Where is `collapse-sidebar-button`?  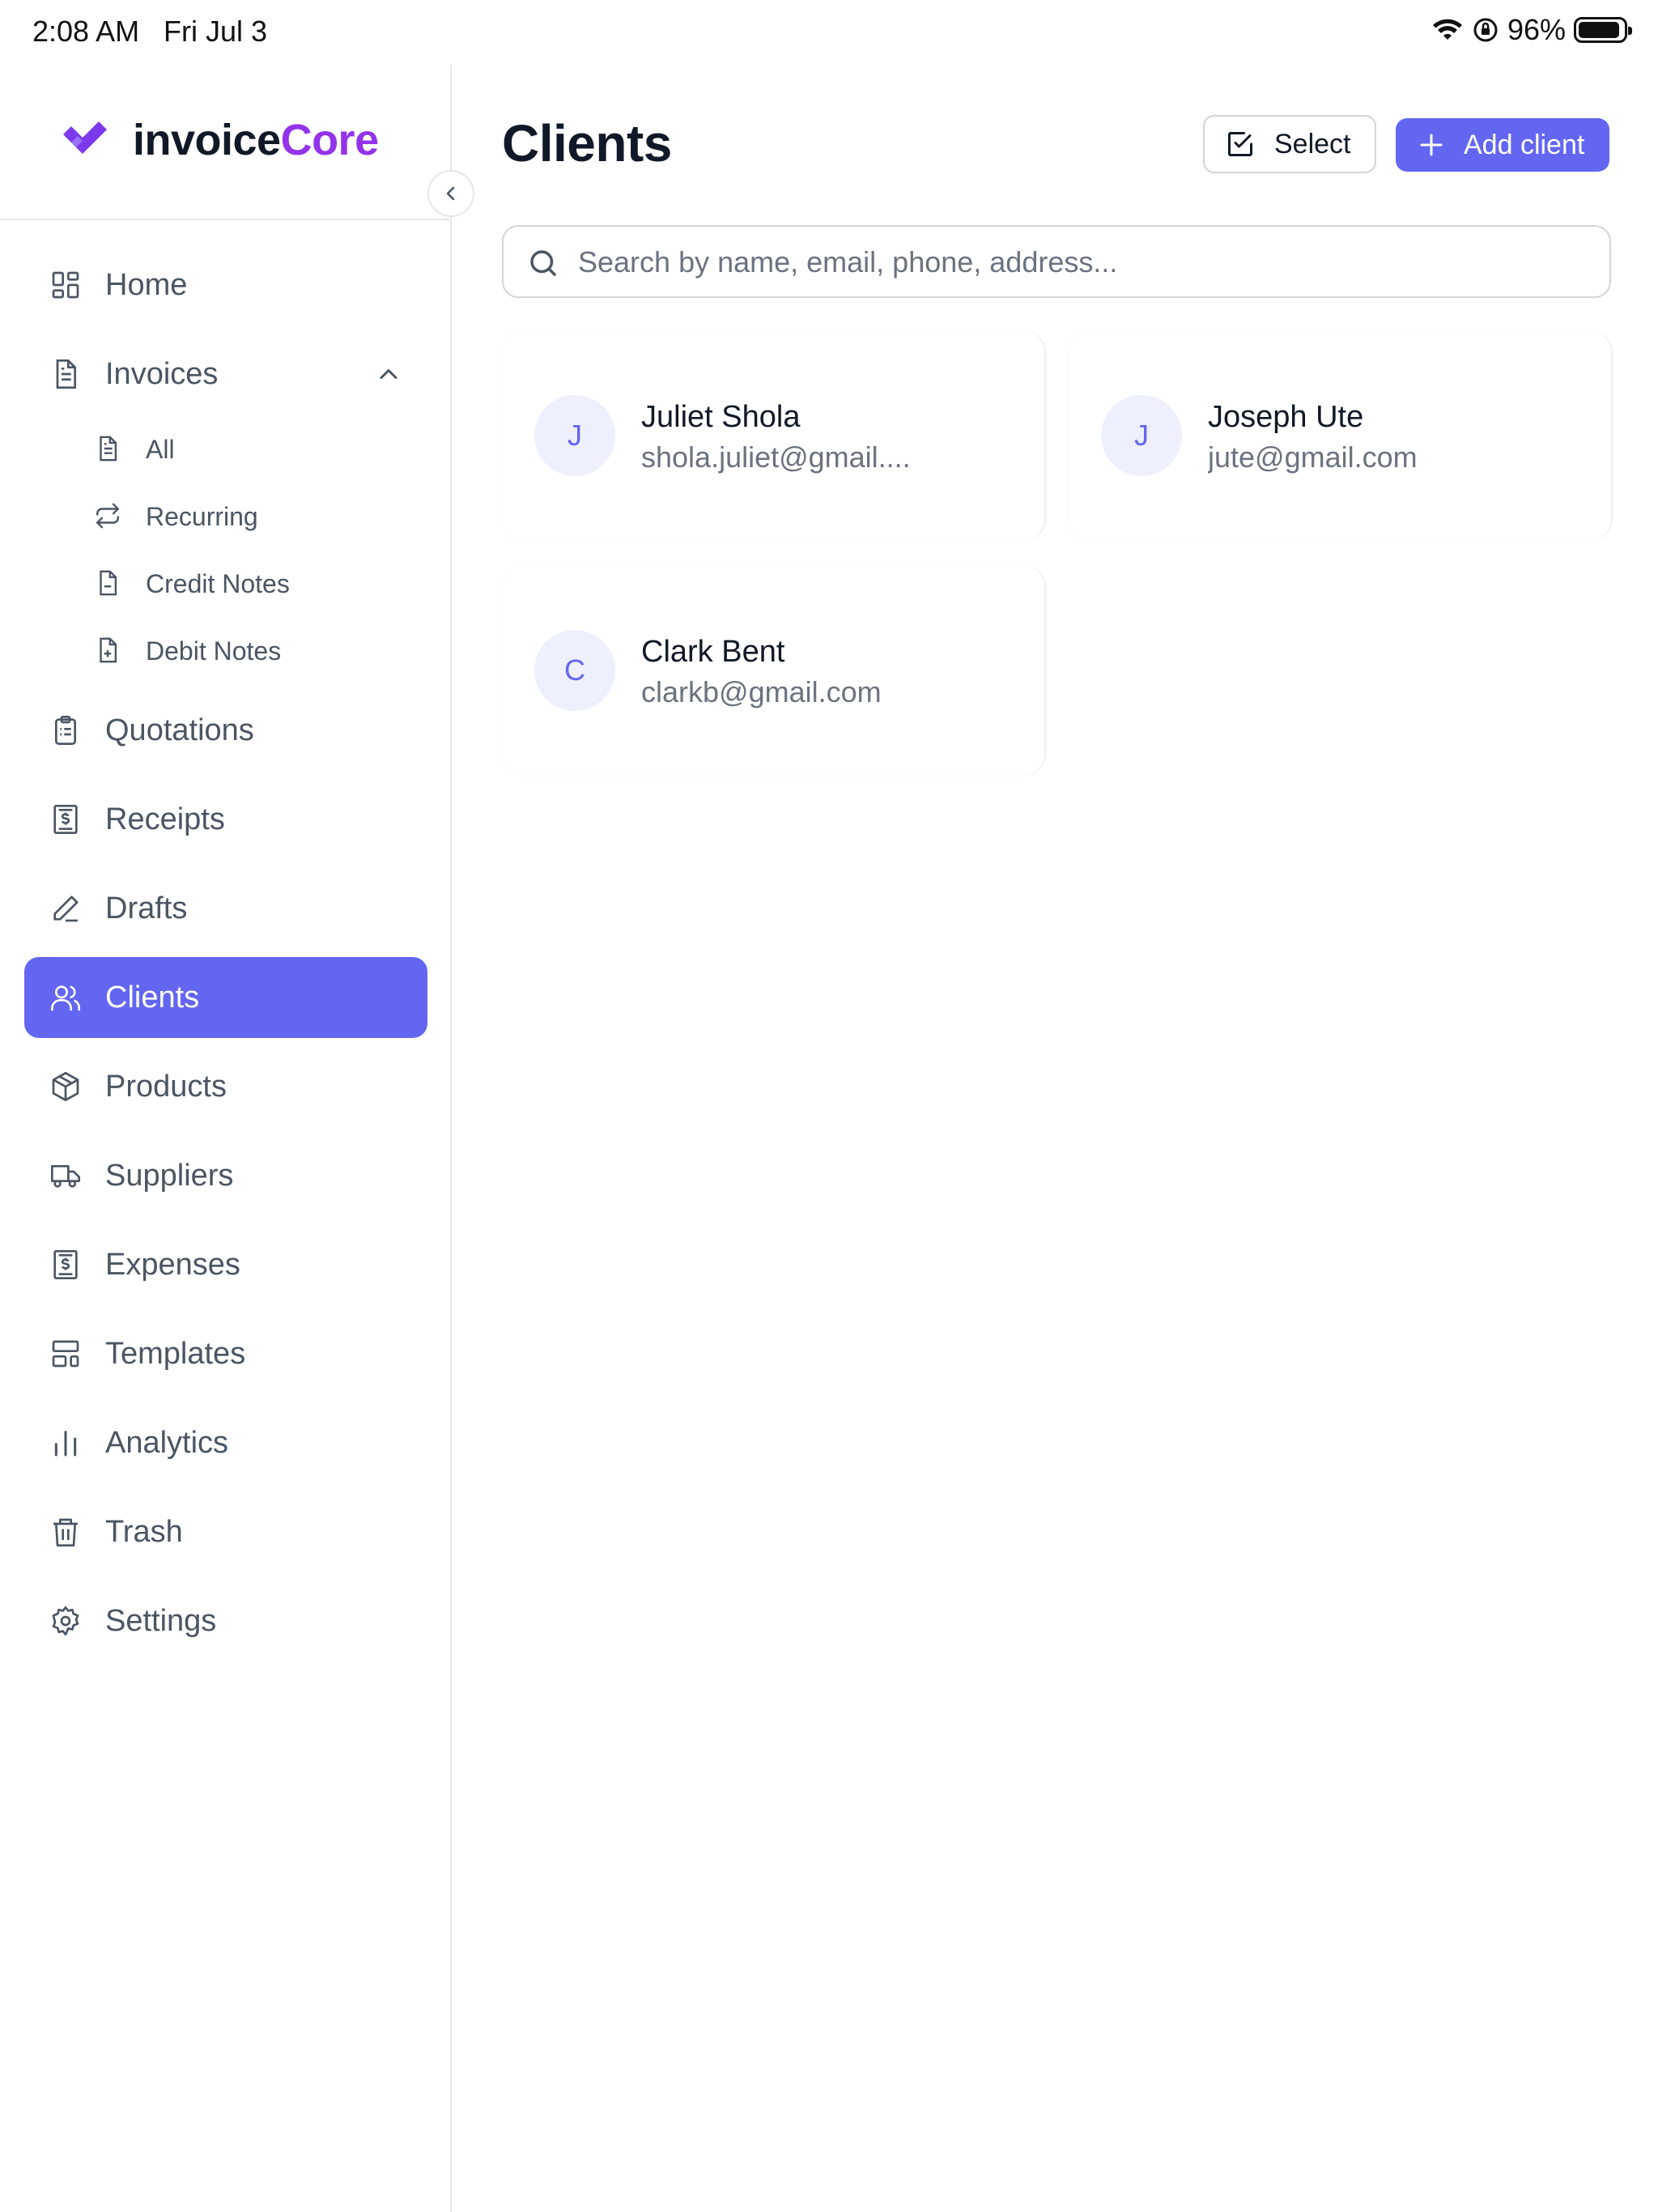
collapse-sidebar-button is located at coordinates (450, 194).